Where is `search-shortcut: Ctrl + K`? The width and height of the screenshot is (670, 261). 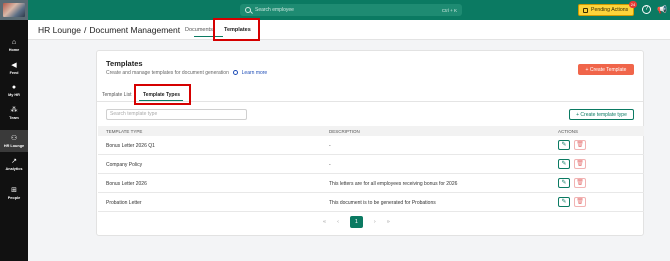
search-shortcut: Ctrl + K is located at coordinates (449, 10).